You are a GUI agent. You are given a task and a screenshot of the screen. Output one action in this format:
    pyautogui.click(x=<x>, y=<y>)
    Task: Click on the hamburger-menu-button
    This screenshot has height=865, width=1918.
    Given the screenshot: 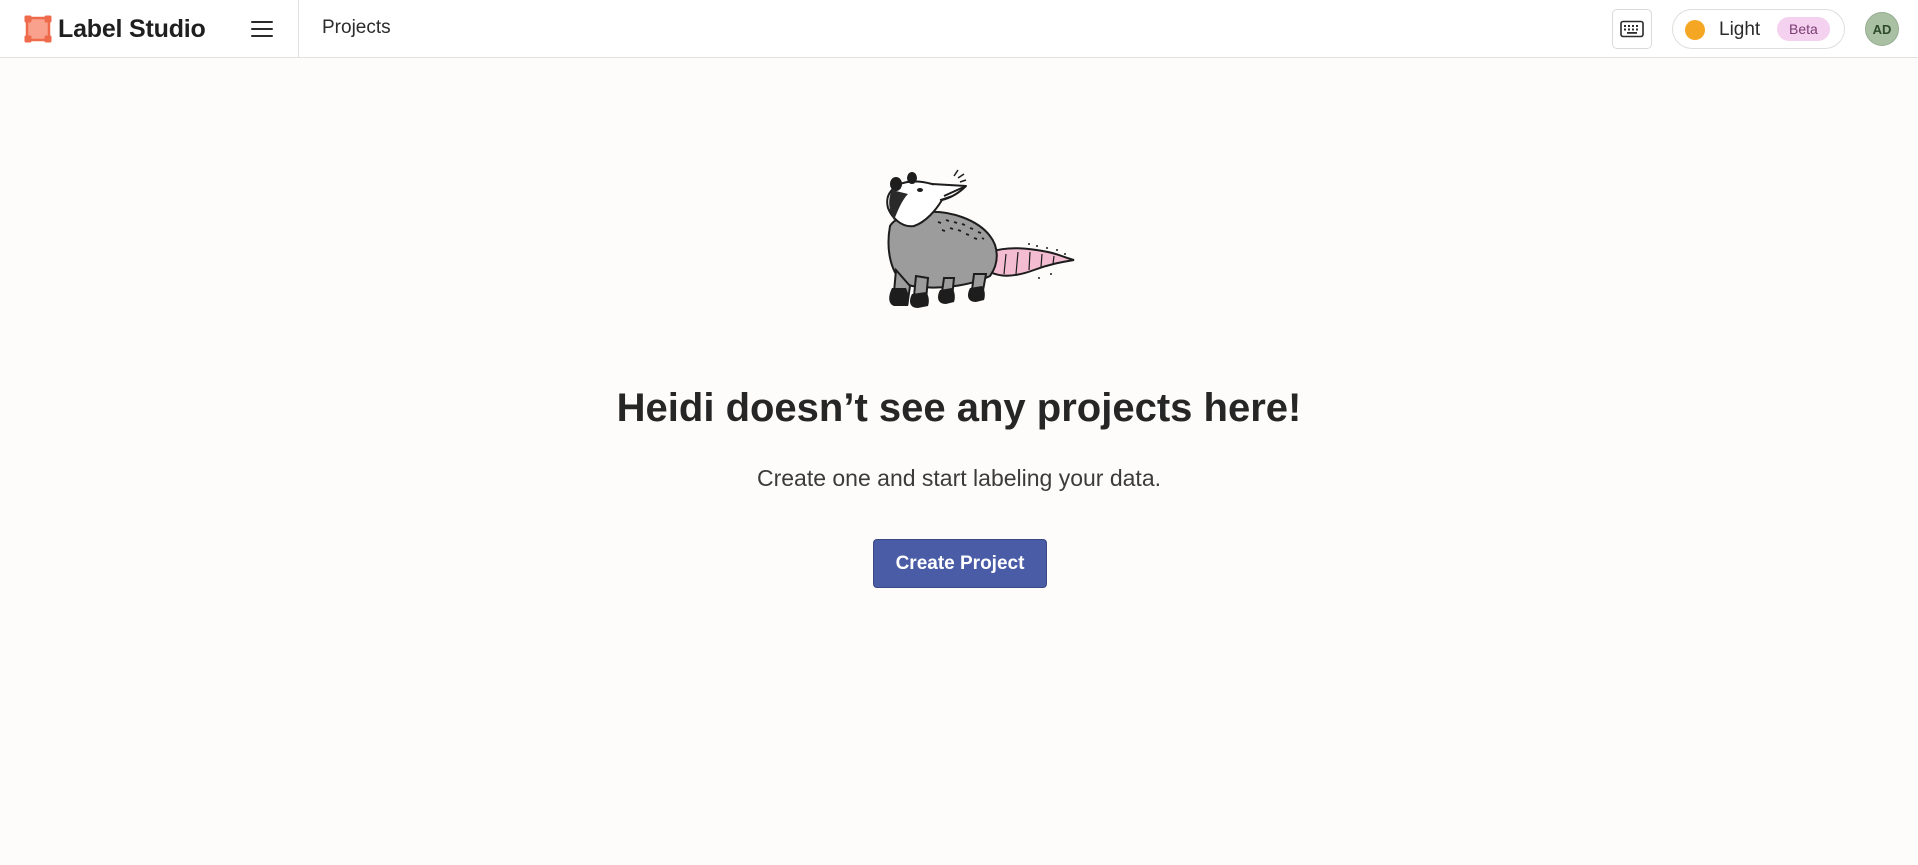 What is the action you would take?
    pyautogui.click(x=262, y=29)
    